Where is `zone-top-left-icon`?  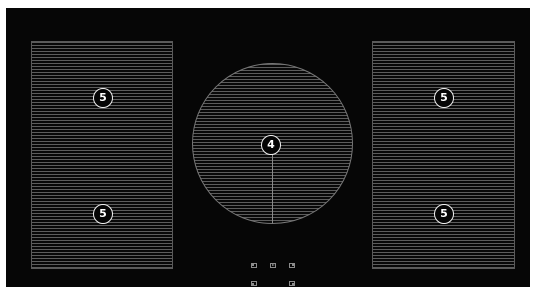 zone-top-left-icon is located at coordinates (254, 265).